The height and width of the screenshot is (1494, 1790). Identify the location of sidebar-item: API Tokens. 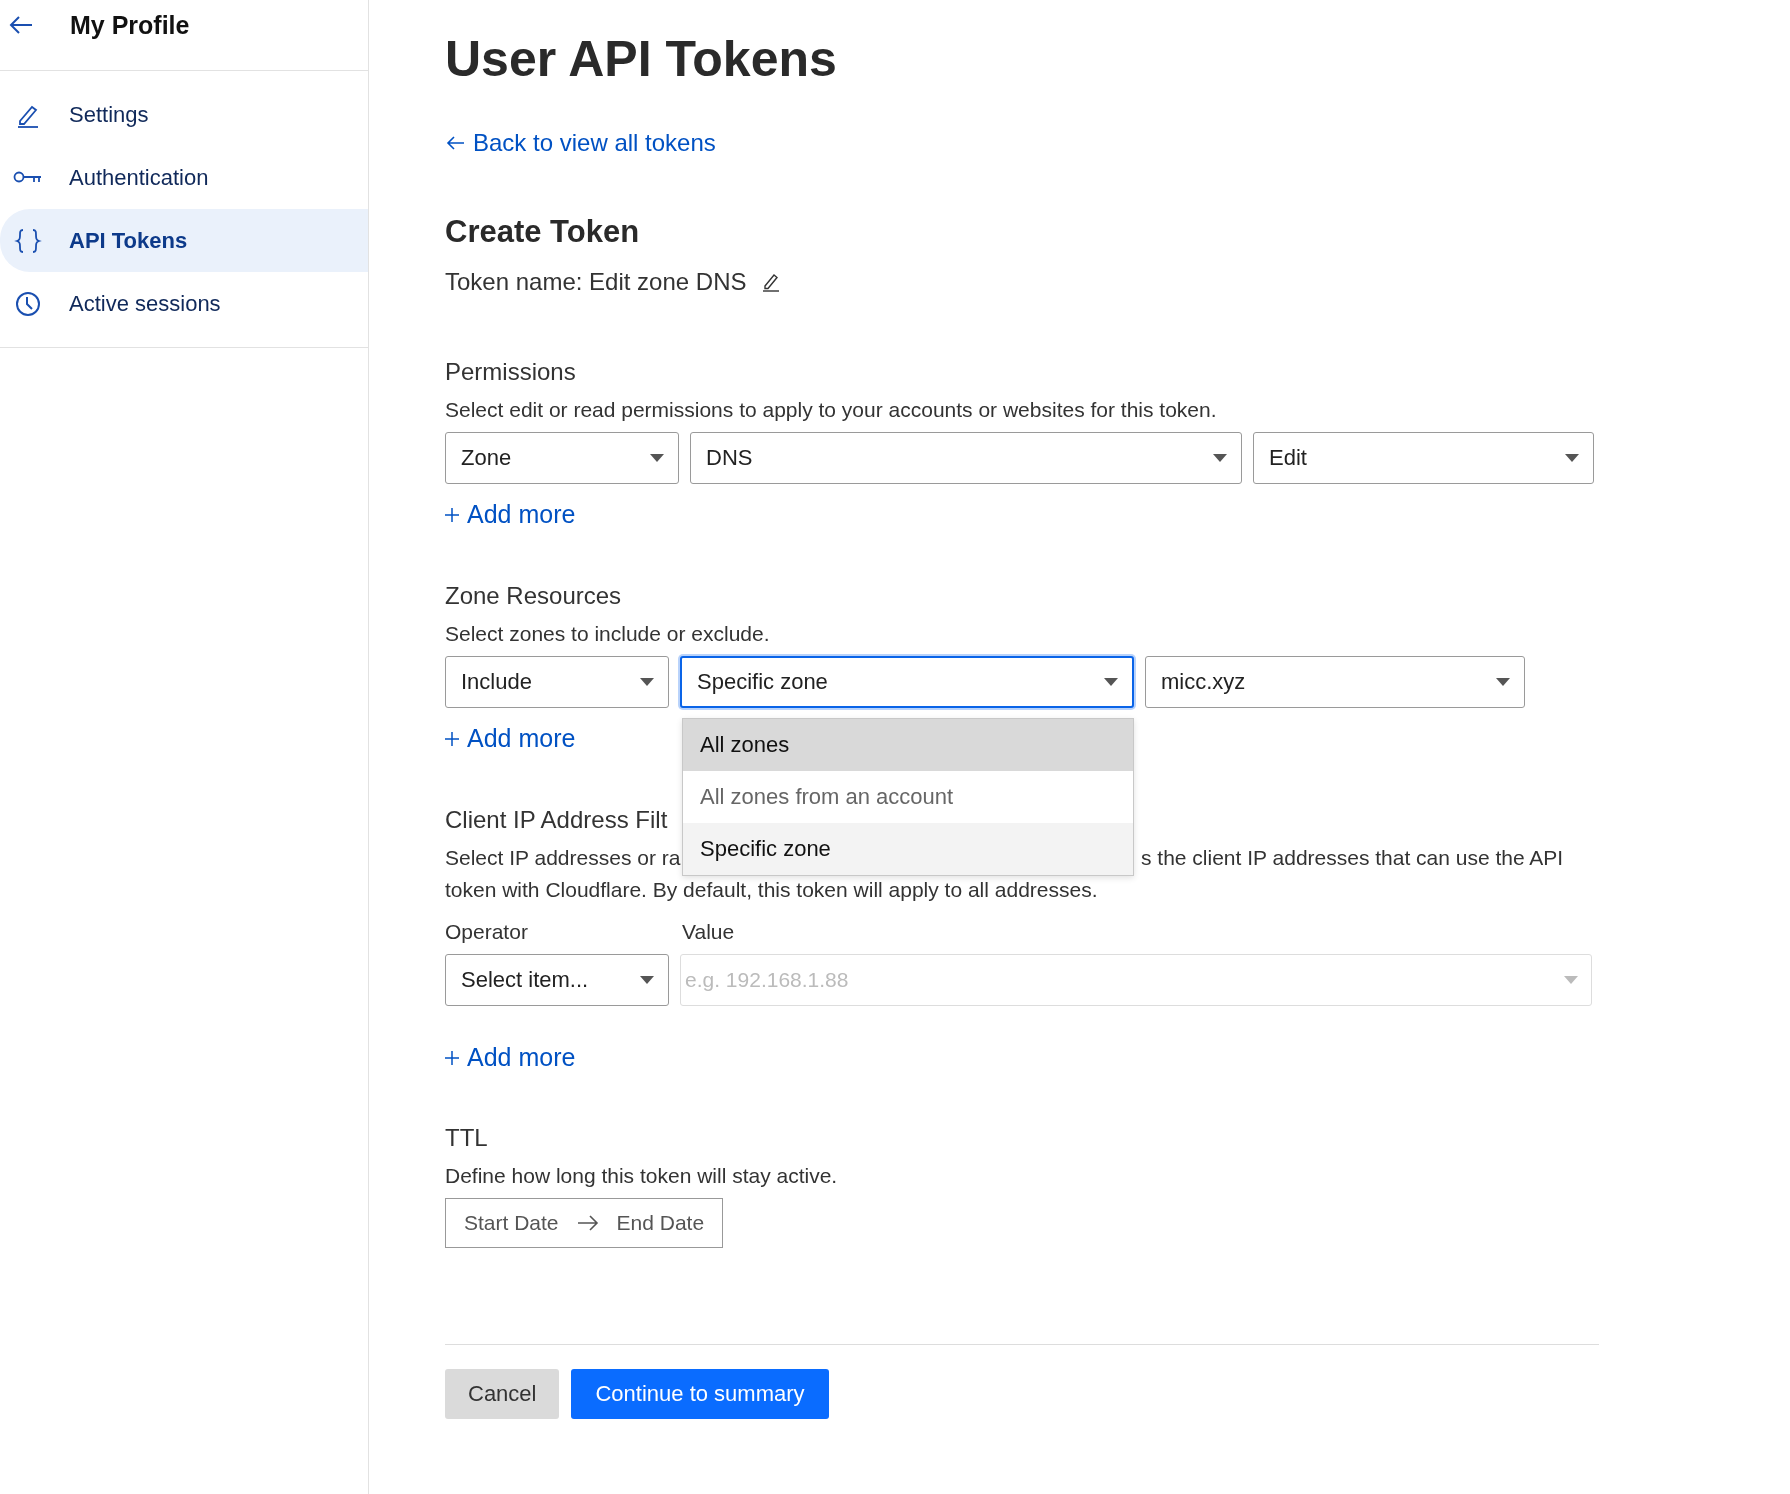
(184, 240).